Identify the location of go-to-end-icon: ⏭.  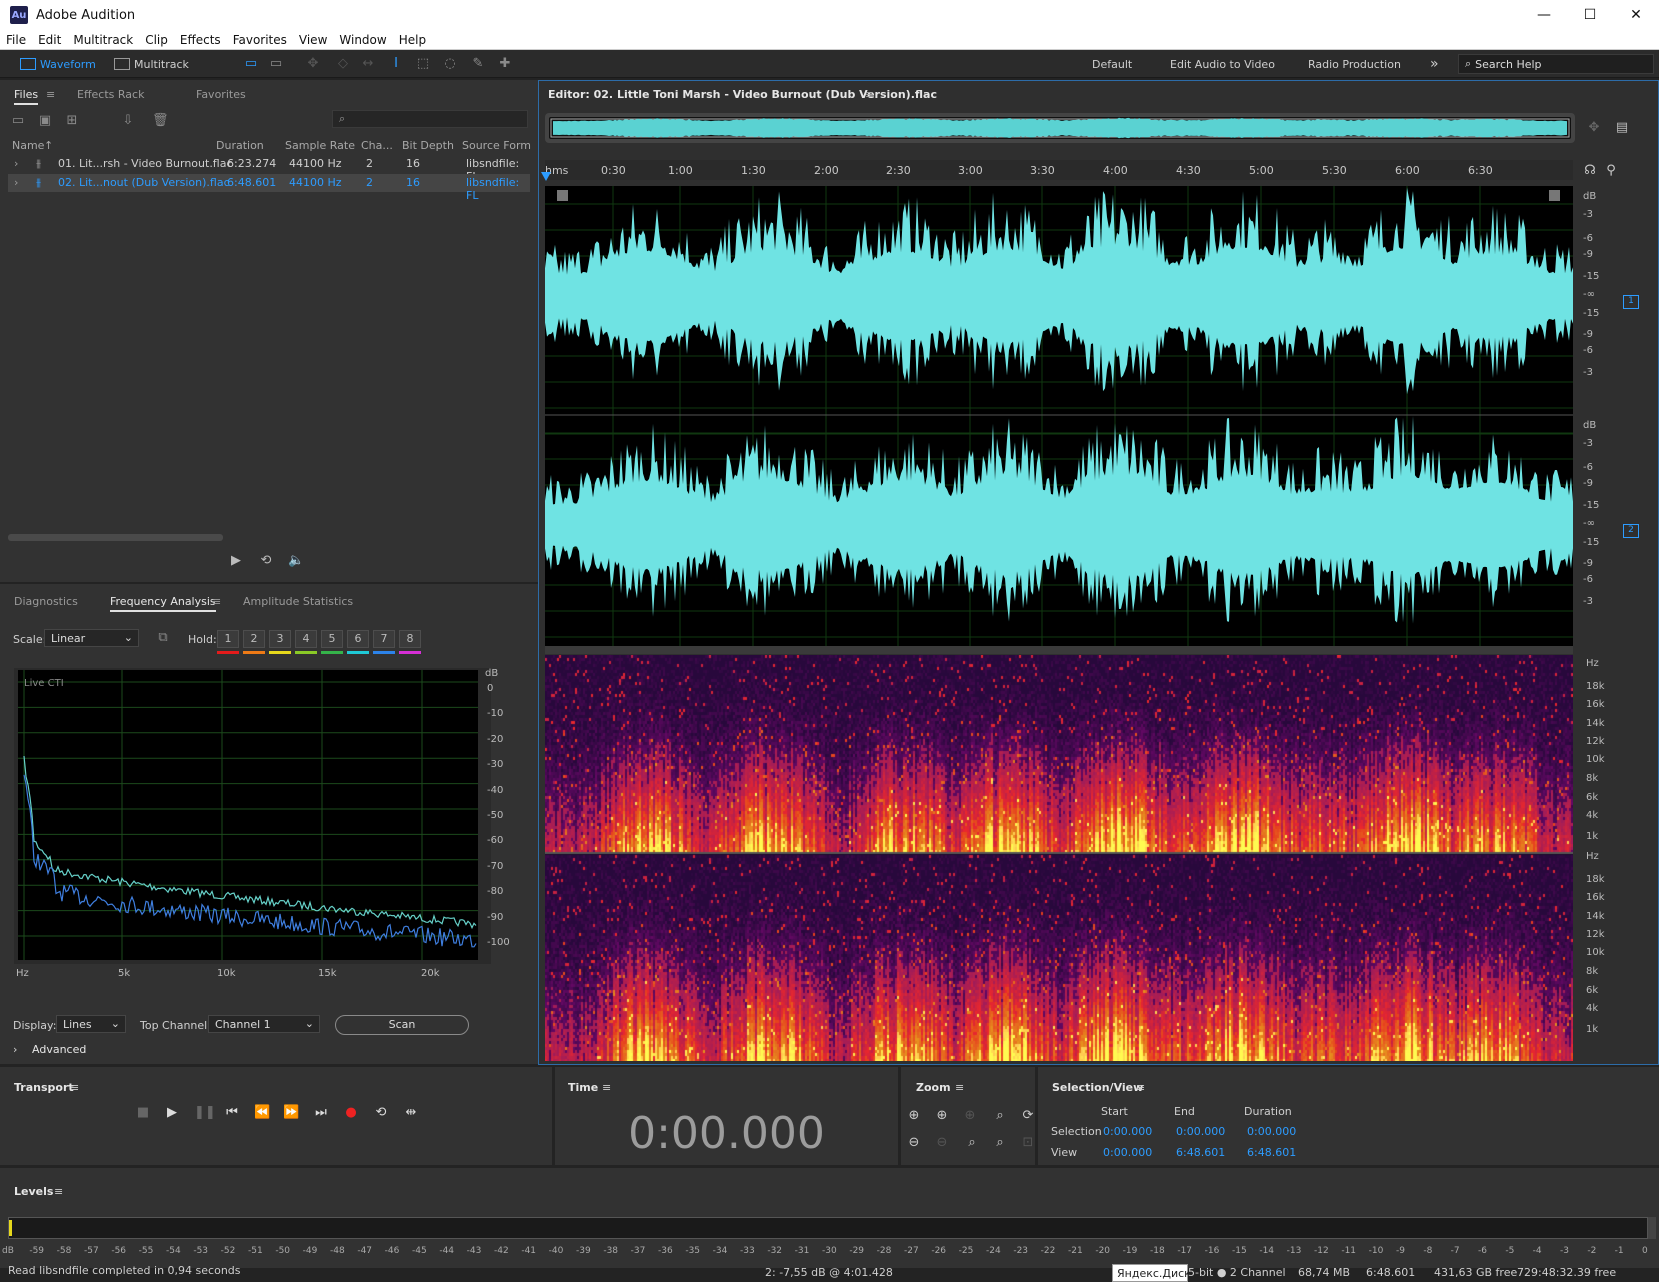
(321, 1113).